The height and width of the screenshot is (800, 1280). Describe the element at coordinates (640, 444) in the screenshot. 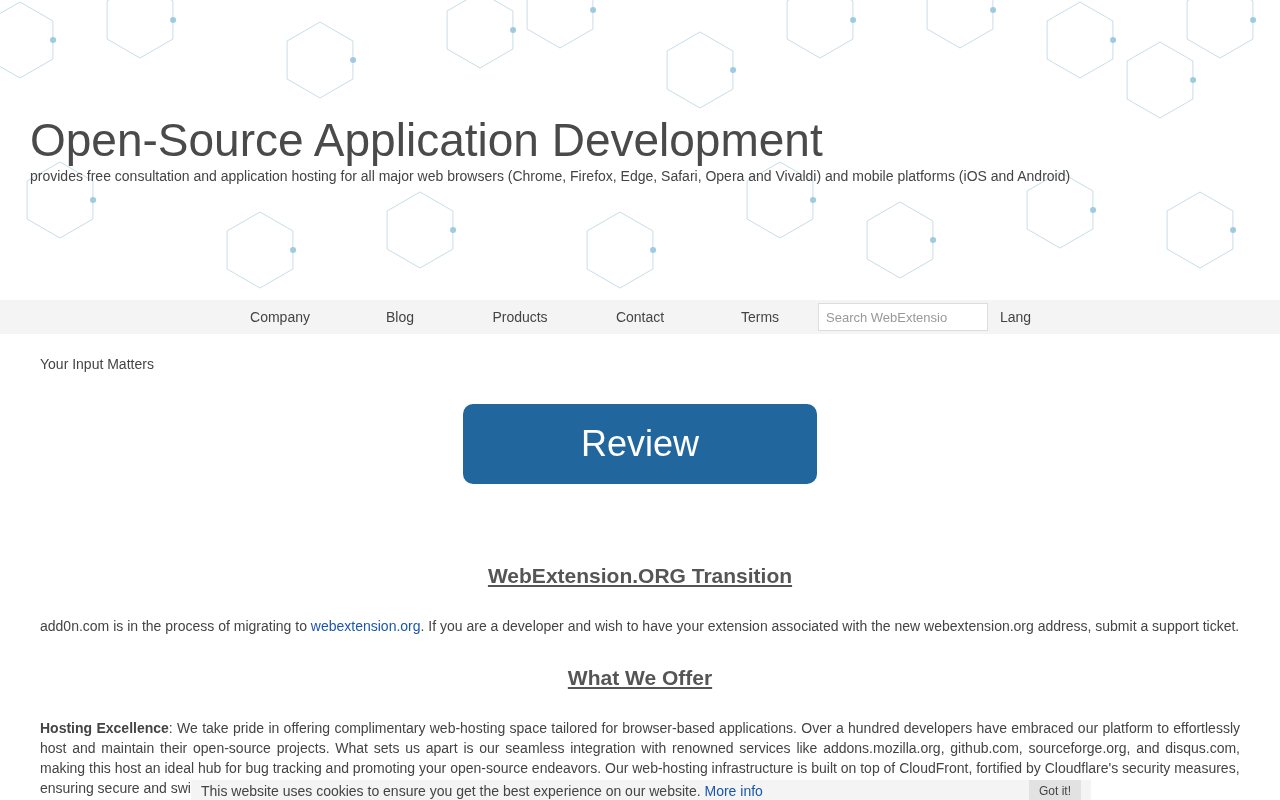

I see `review-button: Review` at that location.